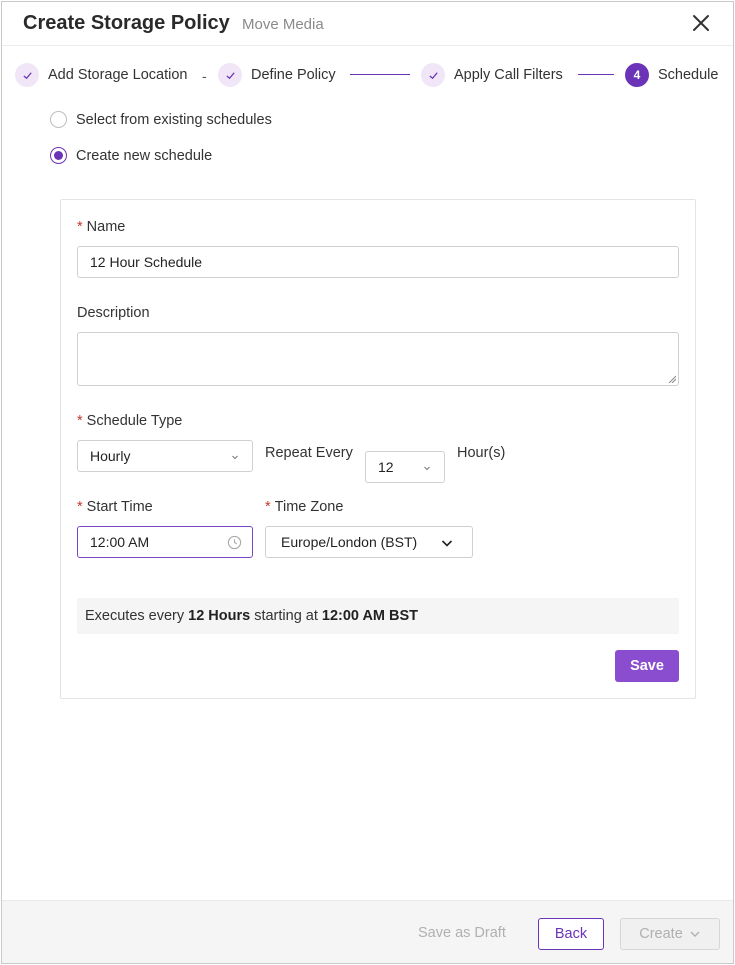 Image resolution: width=735 pixels, height=965 pixels. I want to click on resize-handle-icon, so click(672, 379).